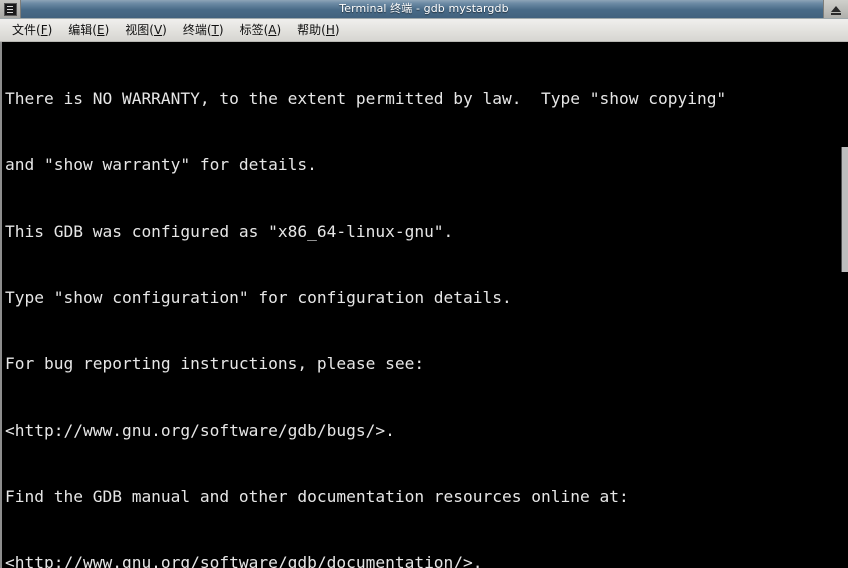 The width and height of the screenshot is (848, 568). Describe the element at coordinates (254, 30) in the screenshot. I see `menu-label-tabs: 标签(` at that location.